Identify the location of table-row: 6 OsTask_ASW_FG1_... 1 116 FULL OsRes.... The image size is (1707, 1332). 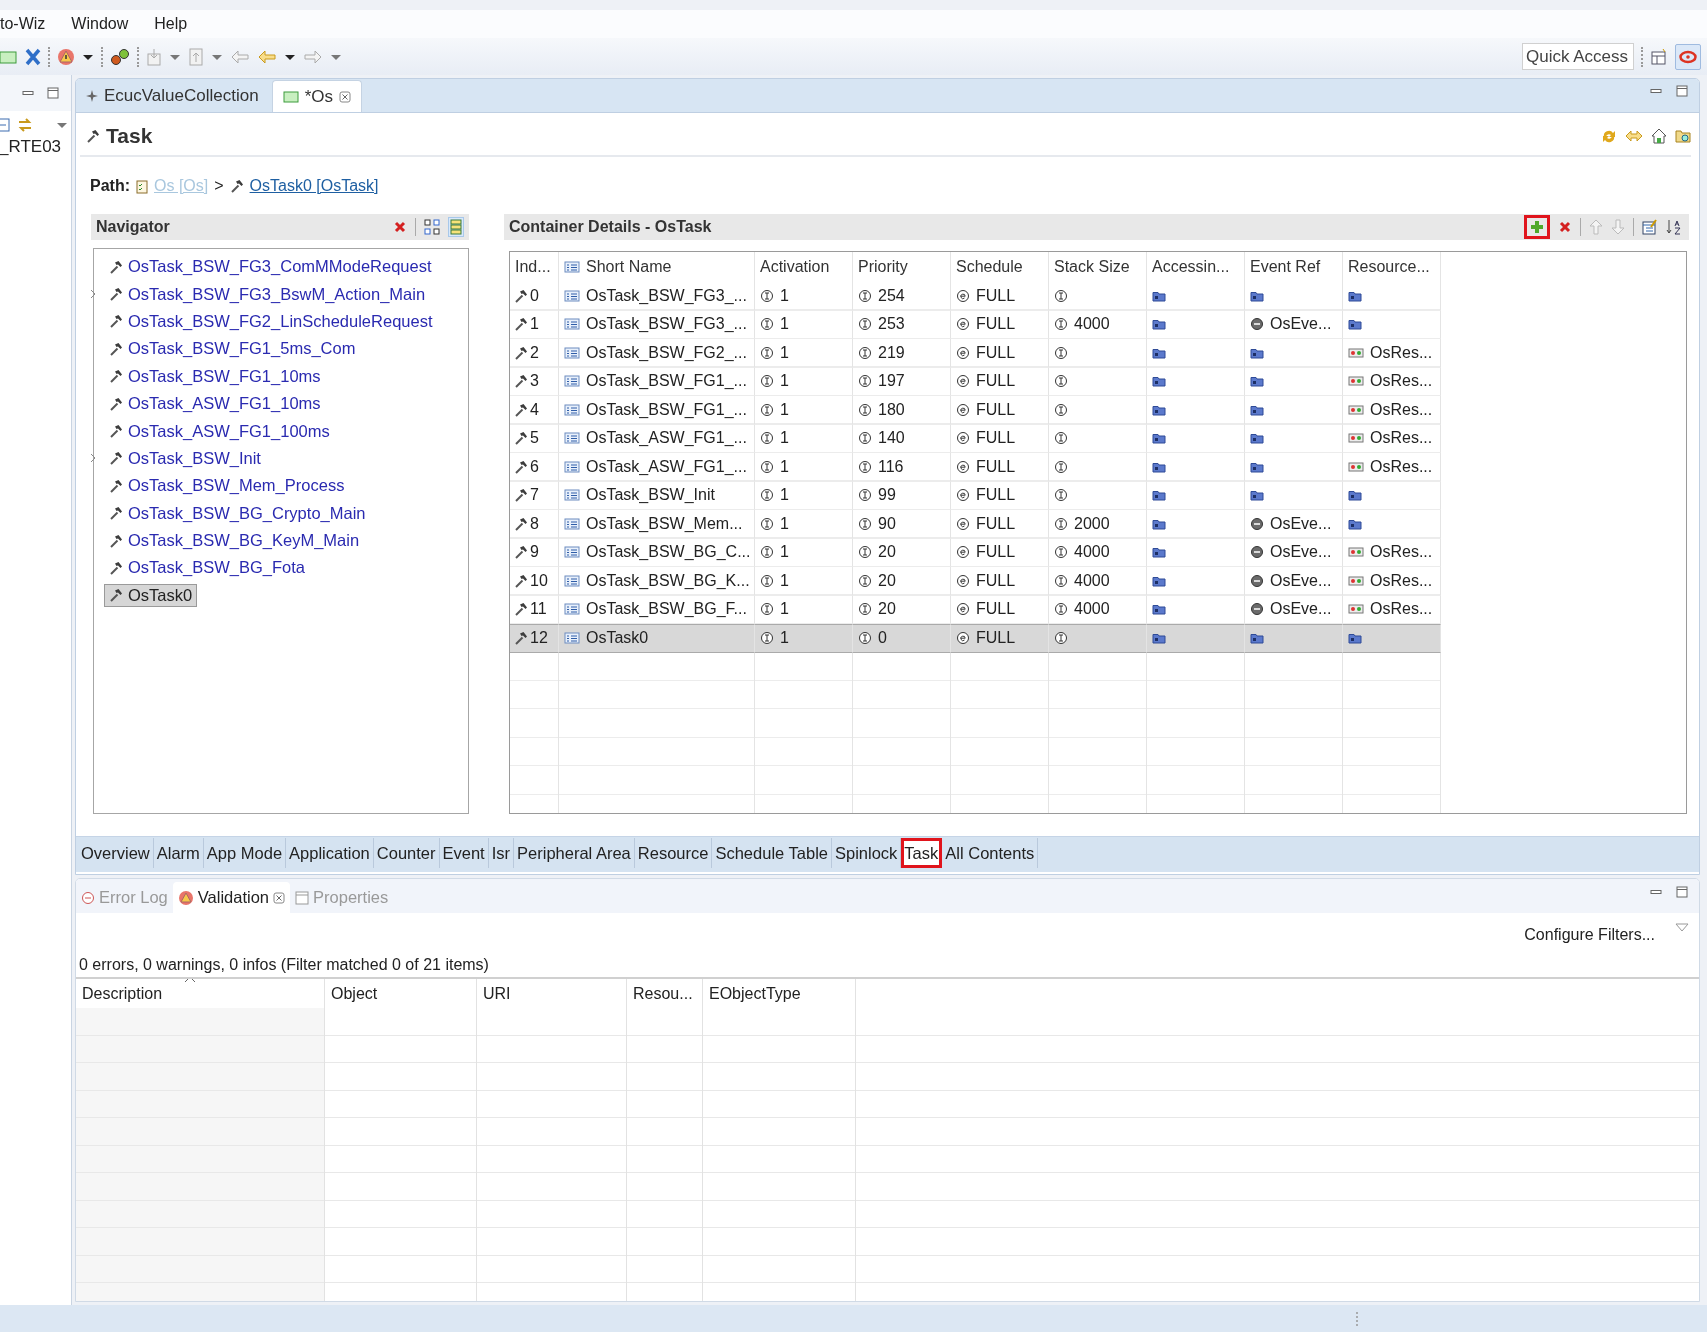
(975, 467).